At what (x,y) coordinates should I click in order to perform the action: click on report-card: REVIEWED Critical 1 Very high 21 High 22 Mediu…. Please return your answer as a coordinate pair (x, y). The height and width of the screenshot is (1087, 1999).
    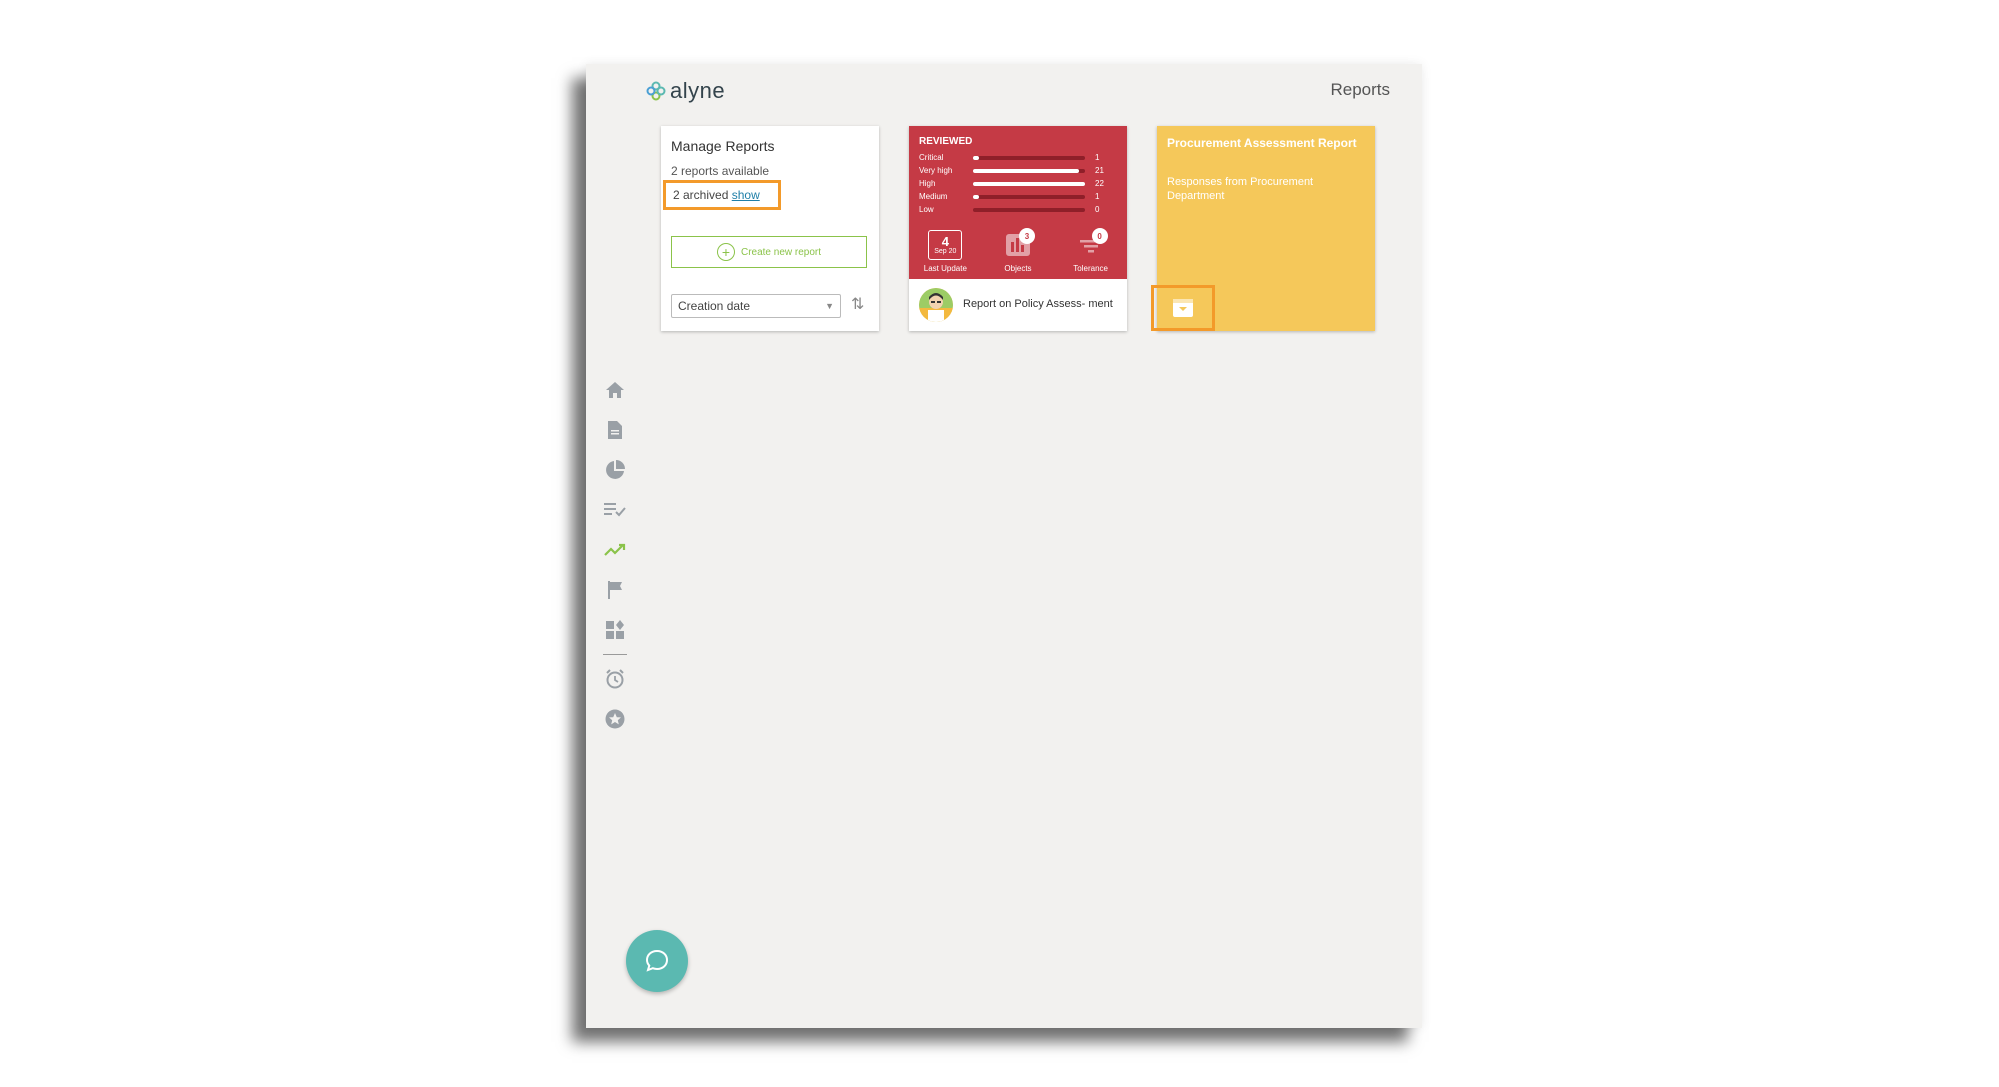
    Looking at the image, I should click on (1018, 228).